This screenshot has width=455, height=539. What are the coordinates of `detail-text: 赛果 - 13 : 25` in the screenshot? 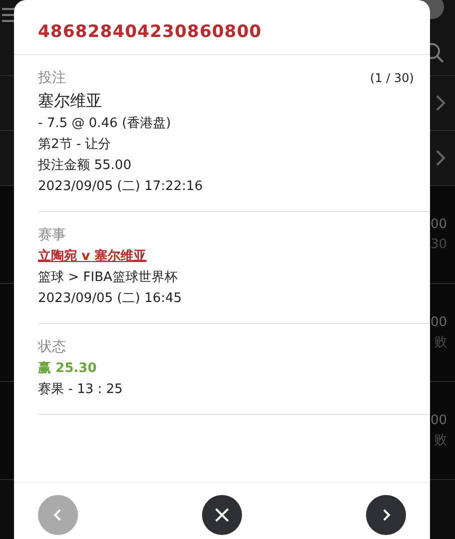 It's located at (81, 390).